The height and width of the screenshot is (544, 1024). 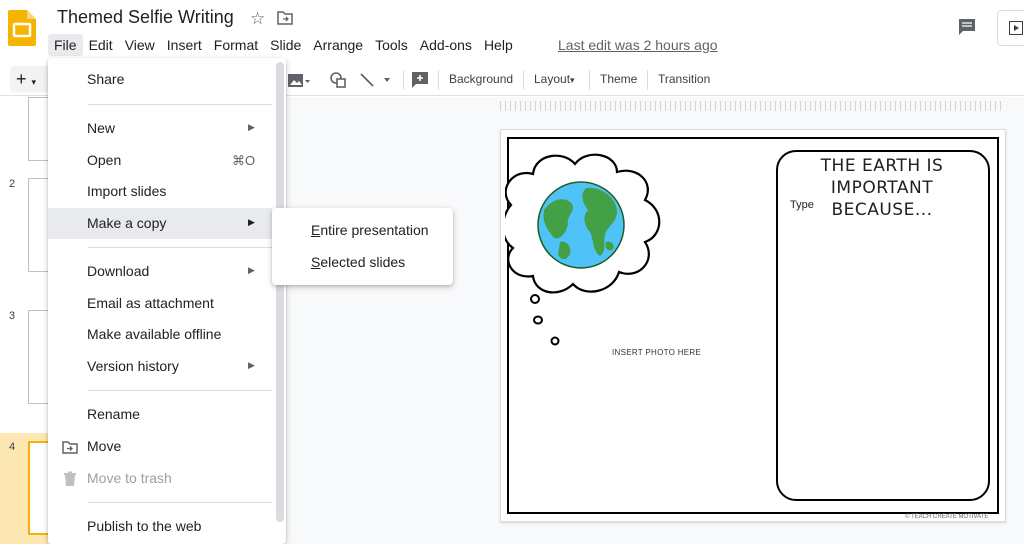 I want to click on menu-item-move: Move, so click(x=160, y=446).